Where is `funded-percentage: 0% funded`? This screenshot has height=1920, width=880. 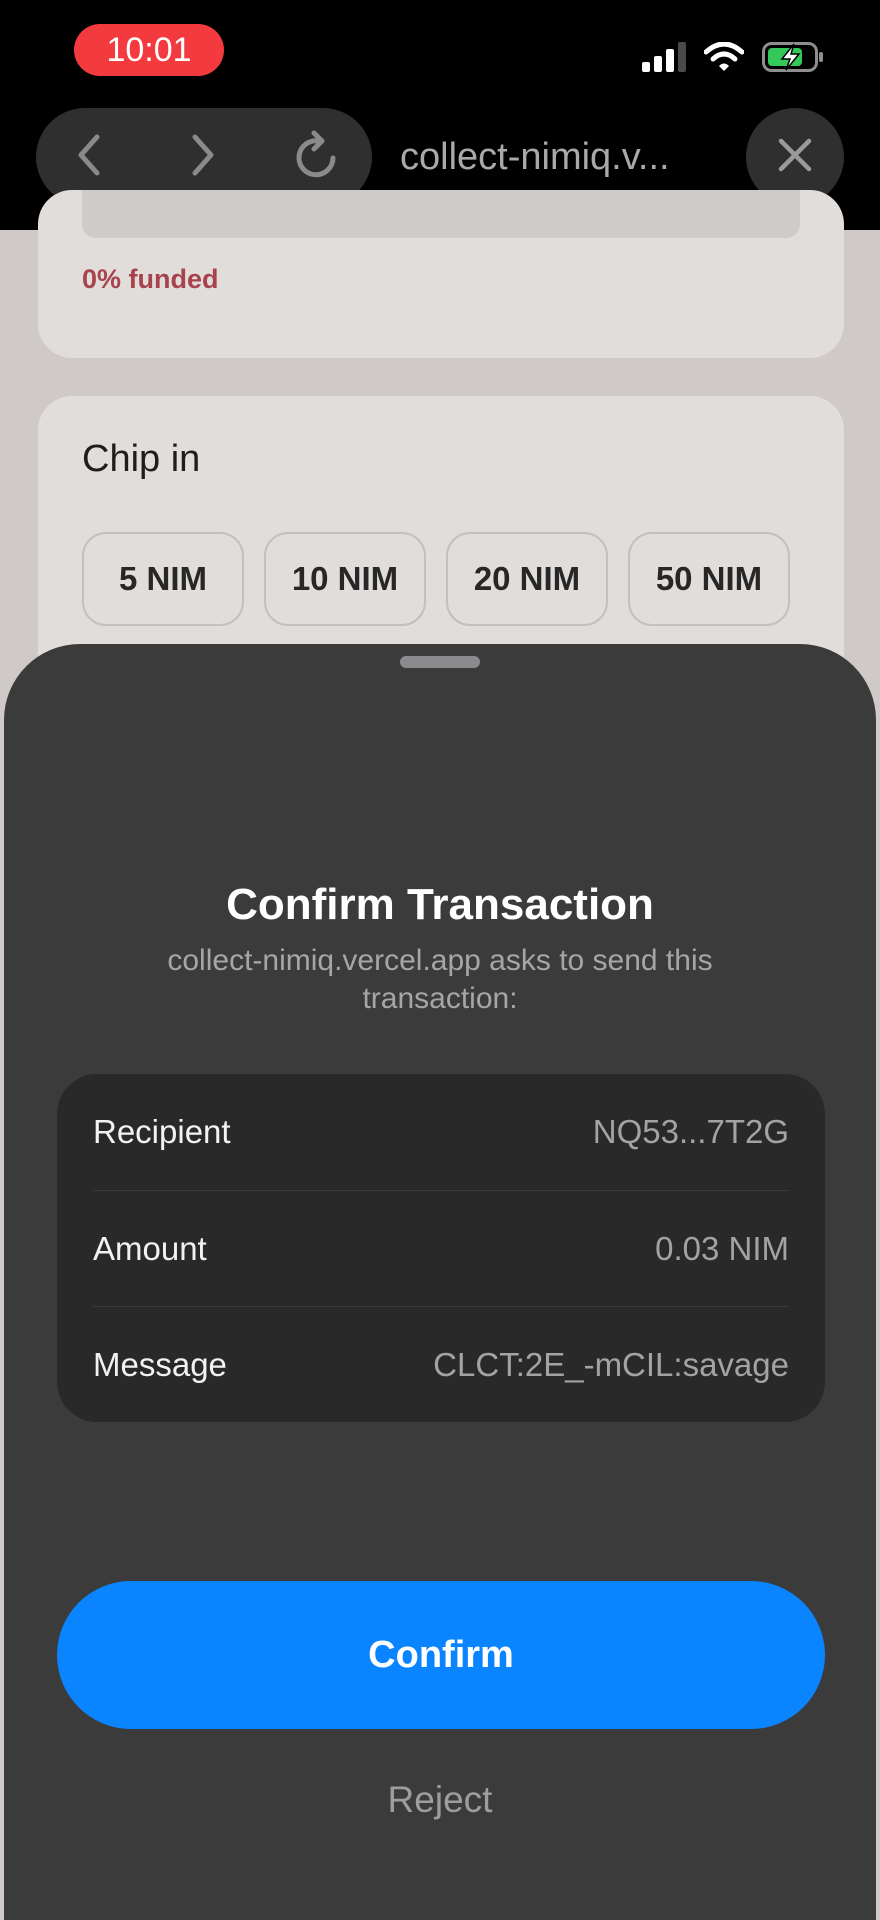 funded-percentage: 0% funded is located at coordinates (150, 279).